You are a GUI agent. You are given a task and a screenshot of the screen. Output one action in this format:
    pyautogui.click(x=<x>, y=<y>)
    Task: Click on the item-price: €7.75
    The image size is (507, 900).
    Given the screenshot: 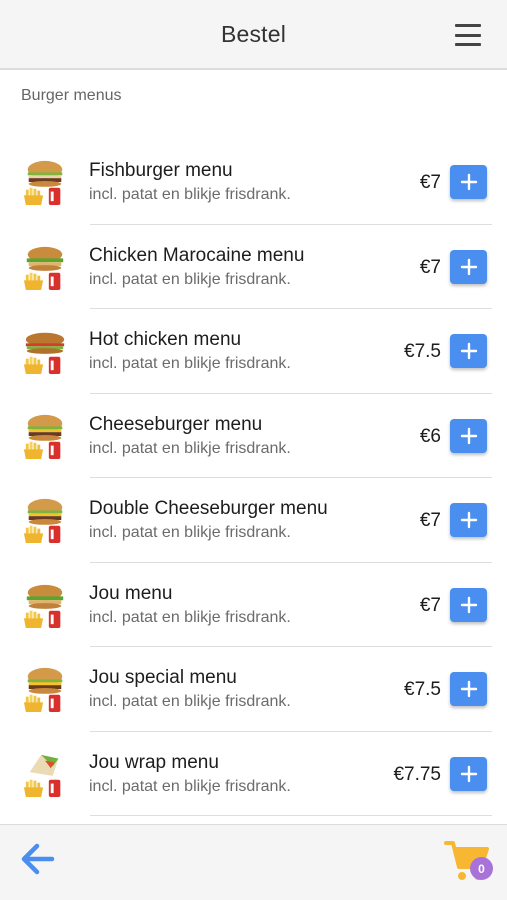 What is the action you would take?
    pyautogui.click(x=417, y=774)
    